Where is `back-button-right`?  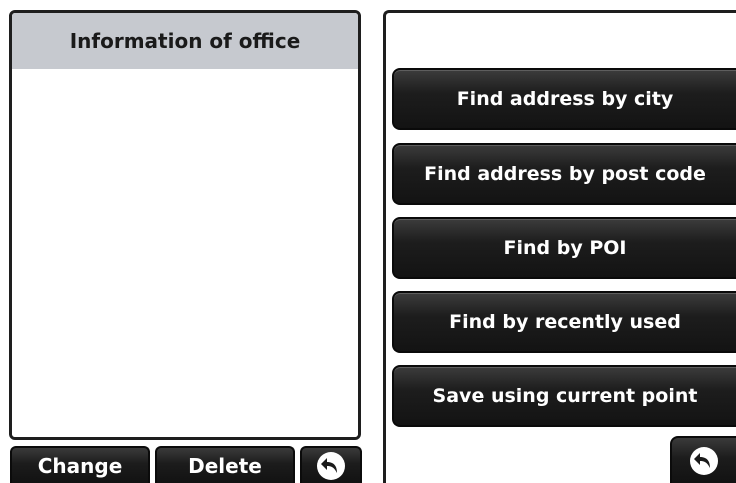
back-button-right is located at coordinates (703, 459).